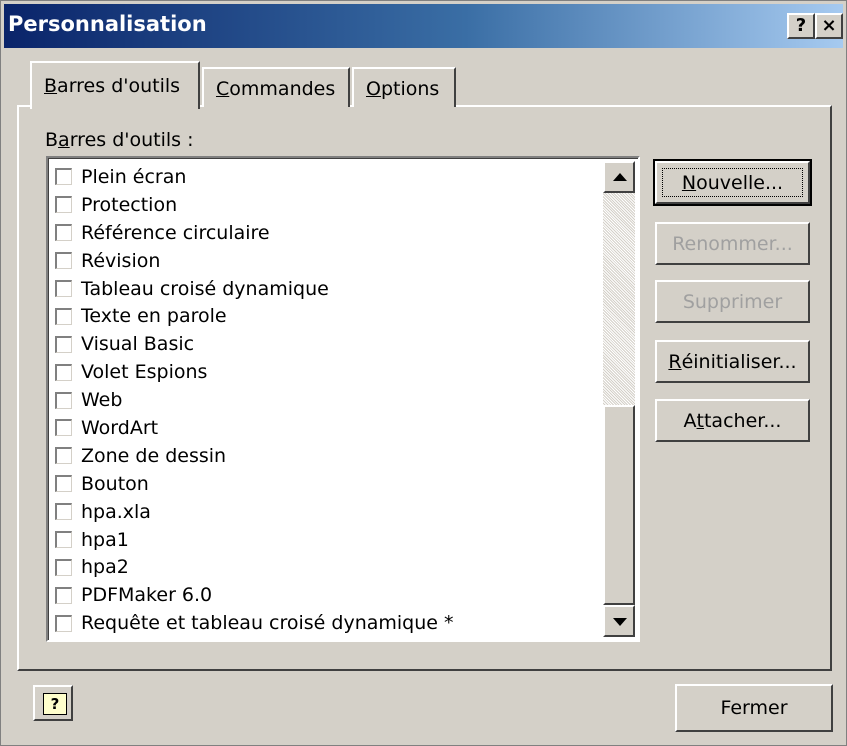 This screenshot has height=746, width=847. I want to click on toolbar-item-label: Zone de dessin, so click(154, 455).